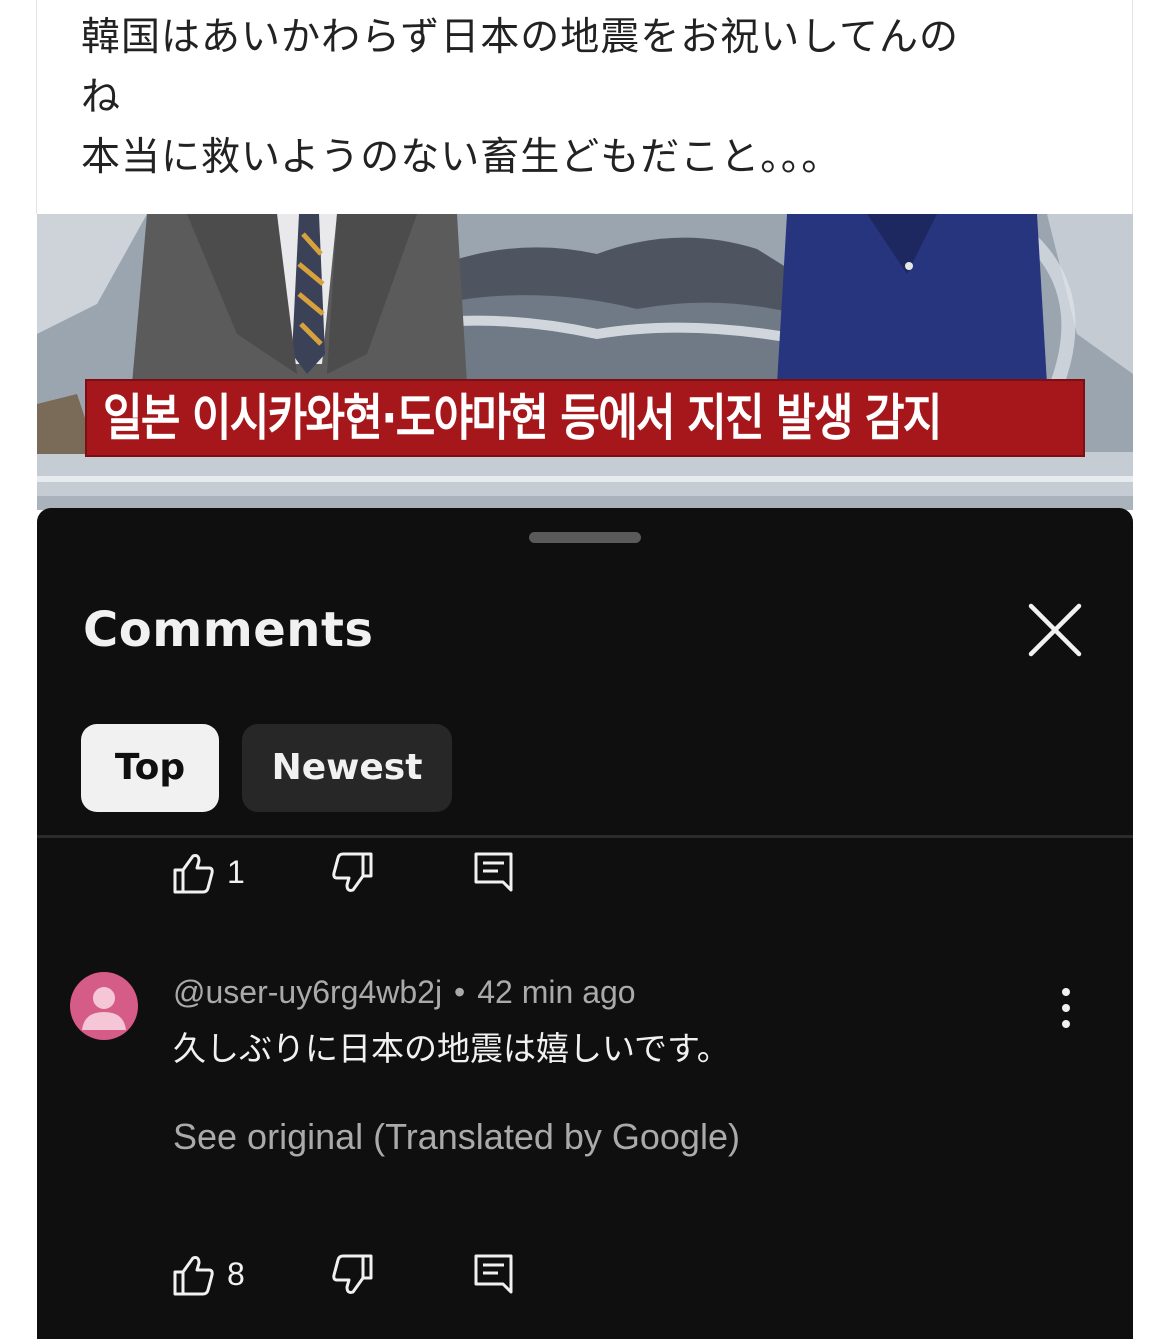 This screenshot has height=1339, width=1170. I want to click on see-original-link: See original (Translated by Google), so click(456, 1137).